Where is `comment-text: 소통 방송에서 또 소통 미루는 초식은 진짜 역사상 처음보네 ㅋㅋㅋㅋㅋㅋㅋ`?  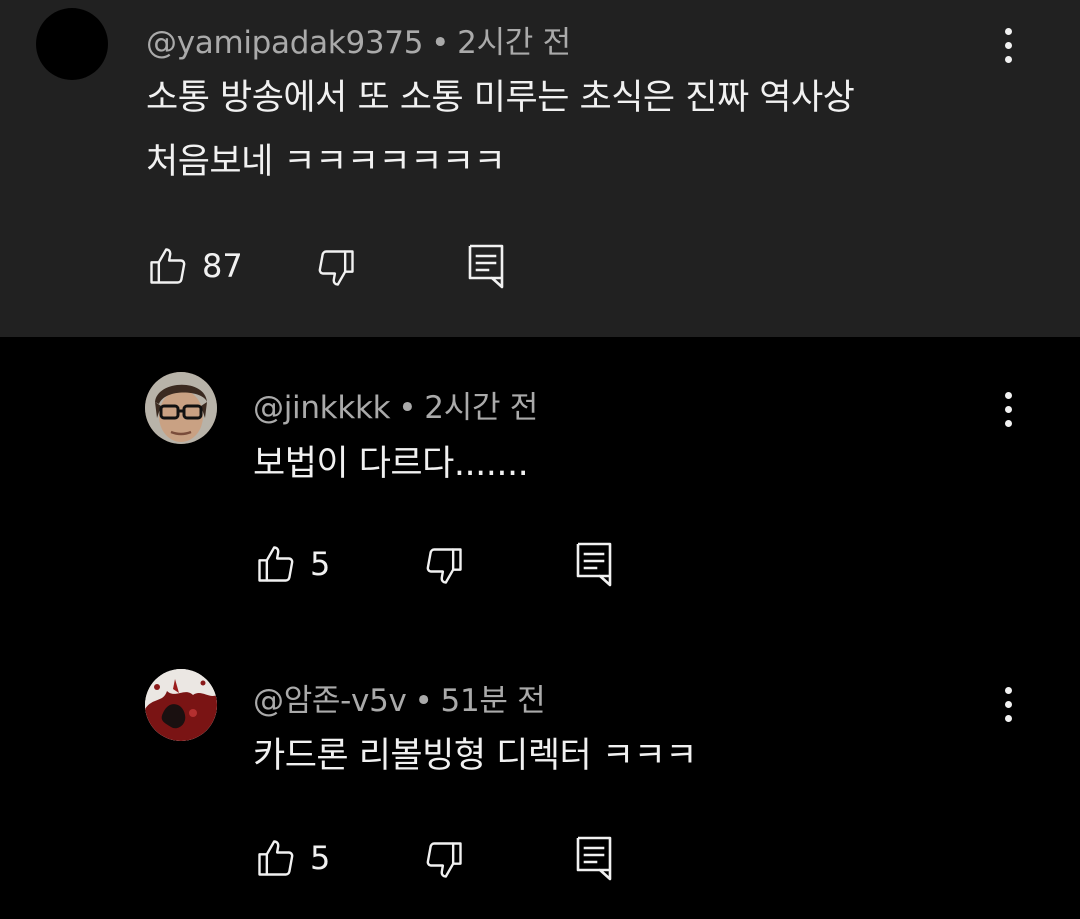 comment-text: 소통 방송에서 또 소통 미루는 초식은 진짜 역사상 처음보네 ㅋㅋㅋㅋㅋㅋㅋ is located at coordinates (500, 130).